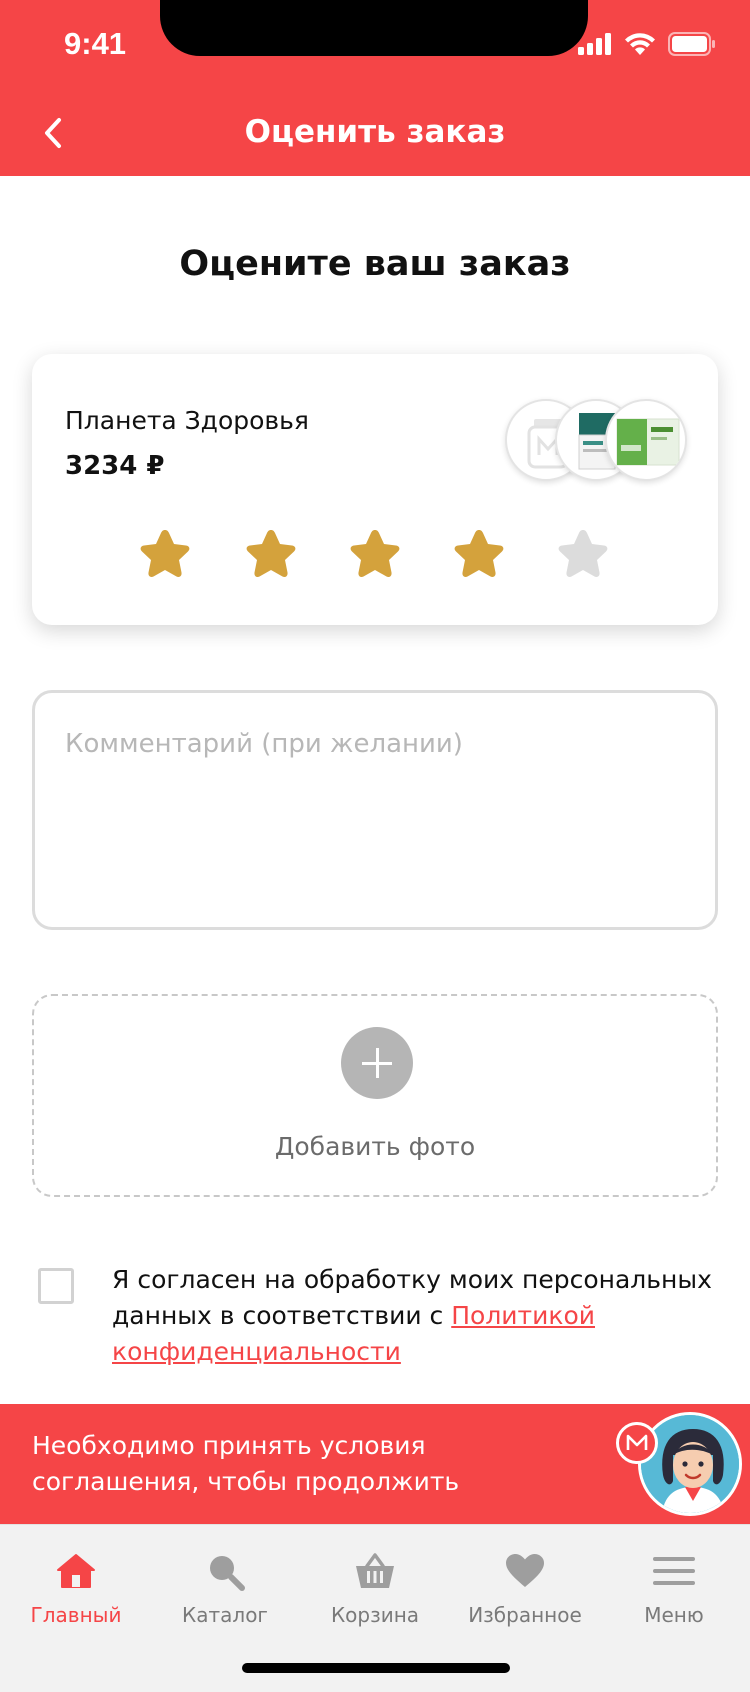 Image resolution: width=750 pixels, height=1692 pixels. Describe the element at coordinates (640, 44) in the screenshot. I see `wifi-icon` at that location.